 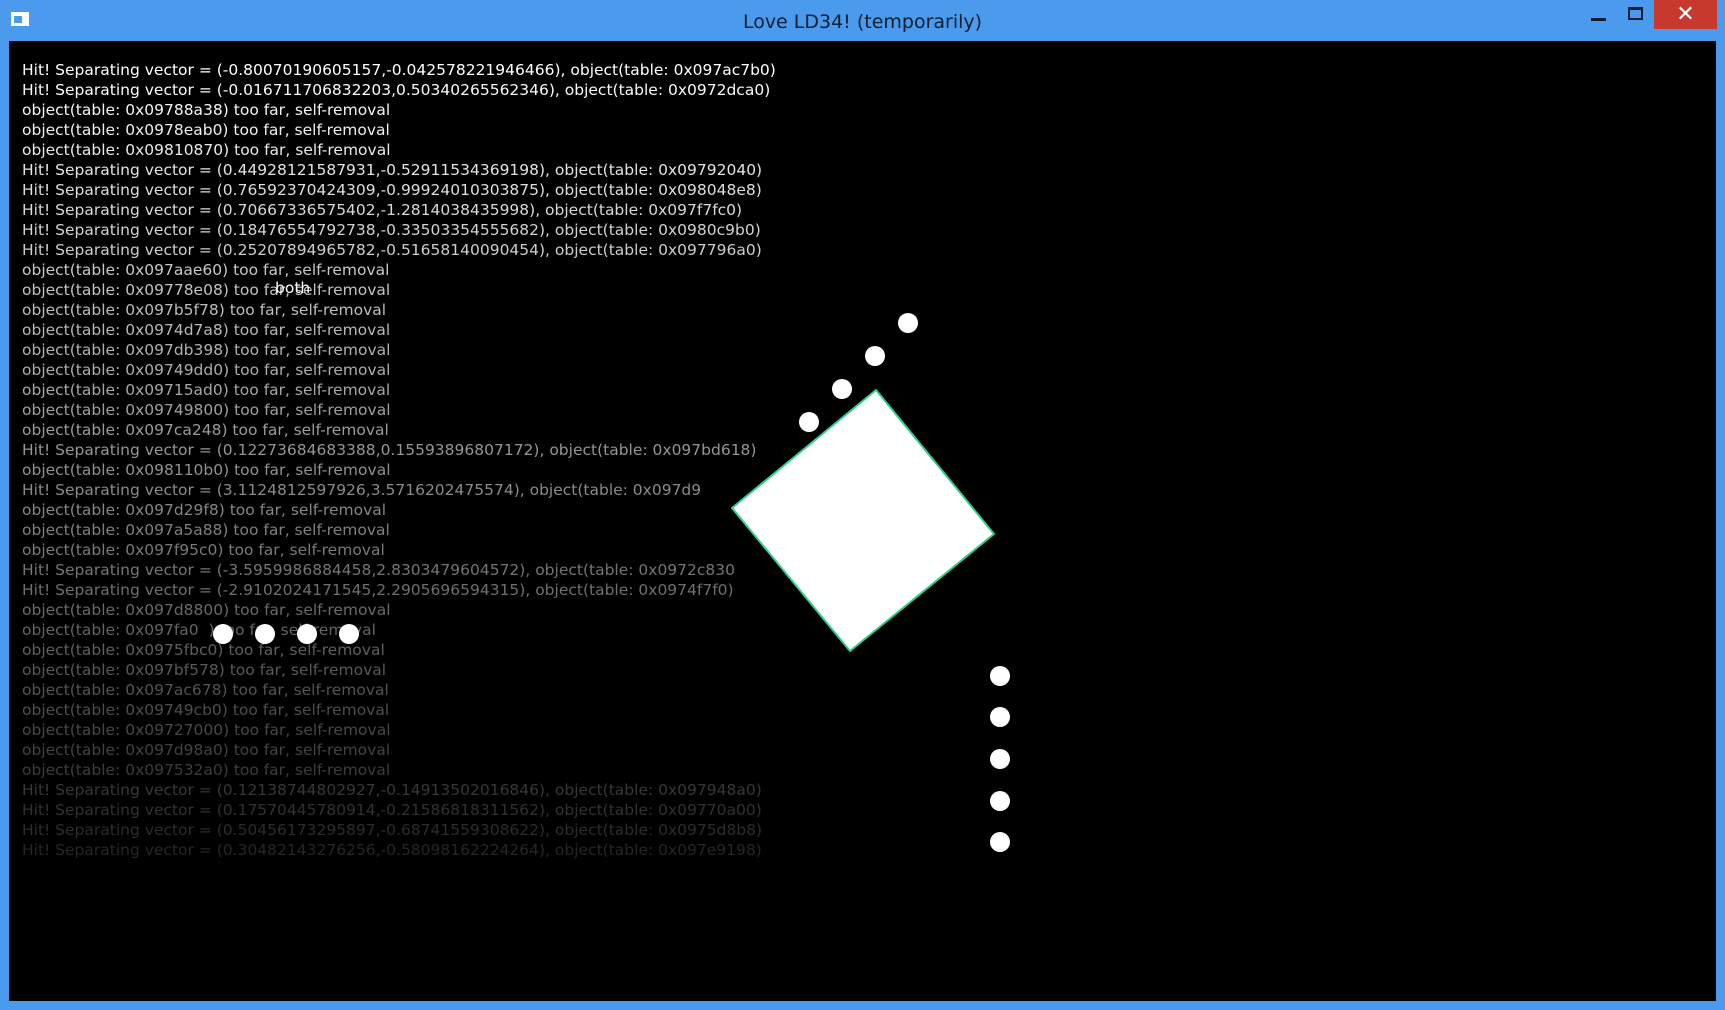 I want to click on maximize-icon, so click(x=1635, y=13).